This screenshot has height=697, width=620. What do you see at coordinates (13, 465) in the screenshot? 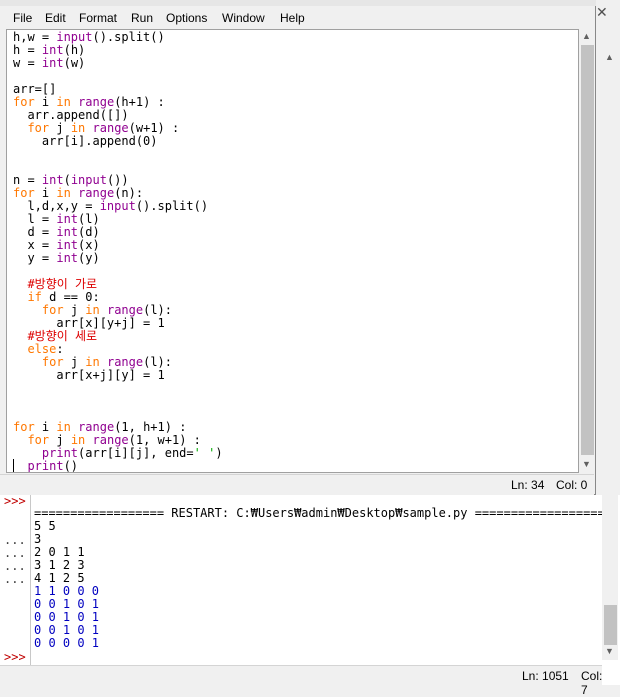
I see `text-cursor` at bounding box center [13, 465].